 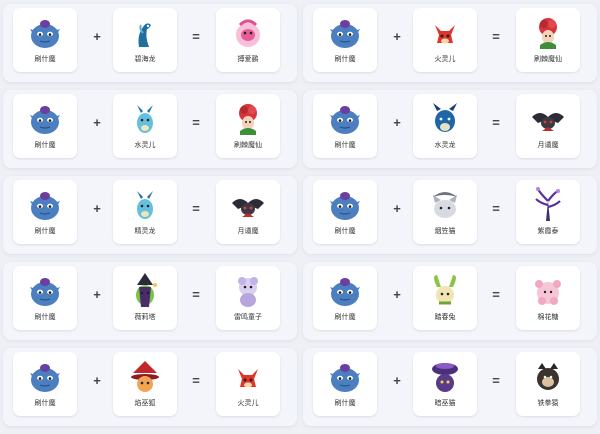 What do you see at coordinates (145, 40) in the screenshot?
I see `creature-tile: 碧海龙` at bounding box center [145, 40].